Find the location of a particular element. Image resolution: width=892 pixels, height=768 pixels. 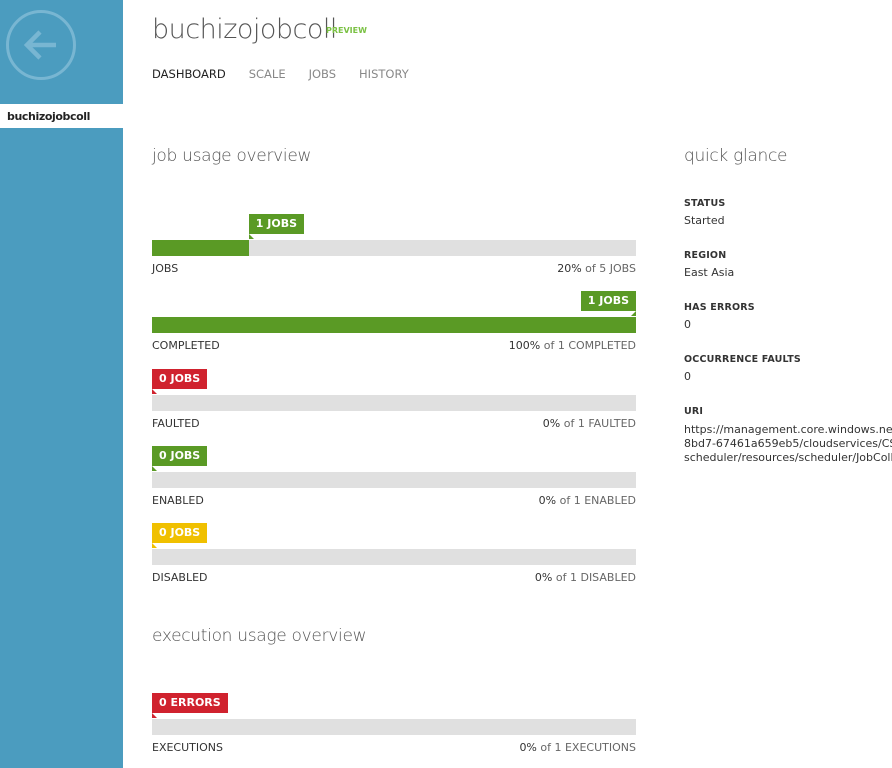

glance-key: REGION is located at coordinates (705, 255).